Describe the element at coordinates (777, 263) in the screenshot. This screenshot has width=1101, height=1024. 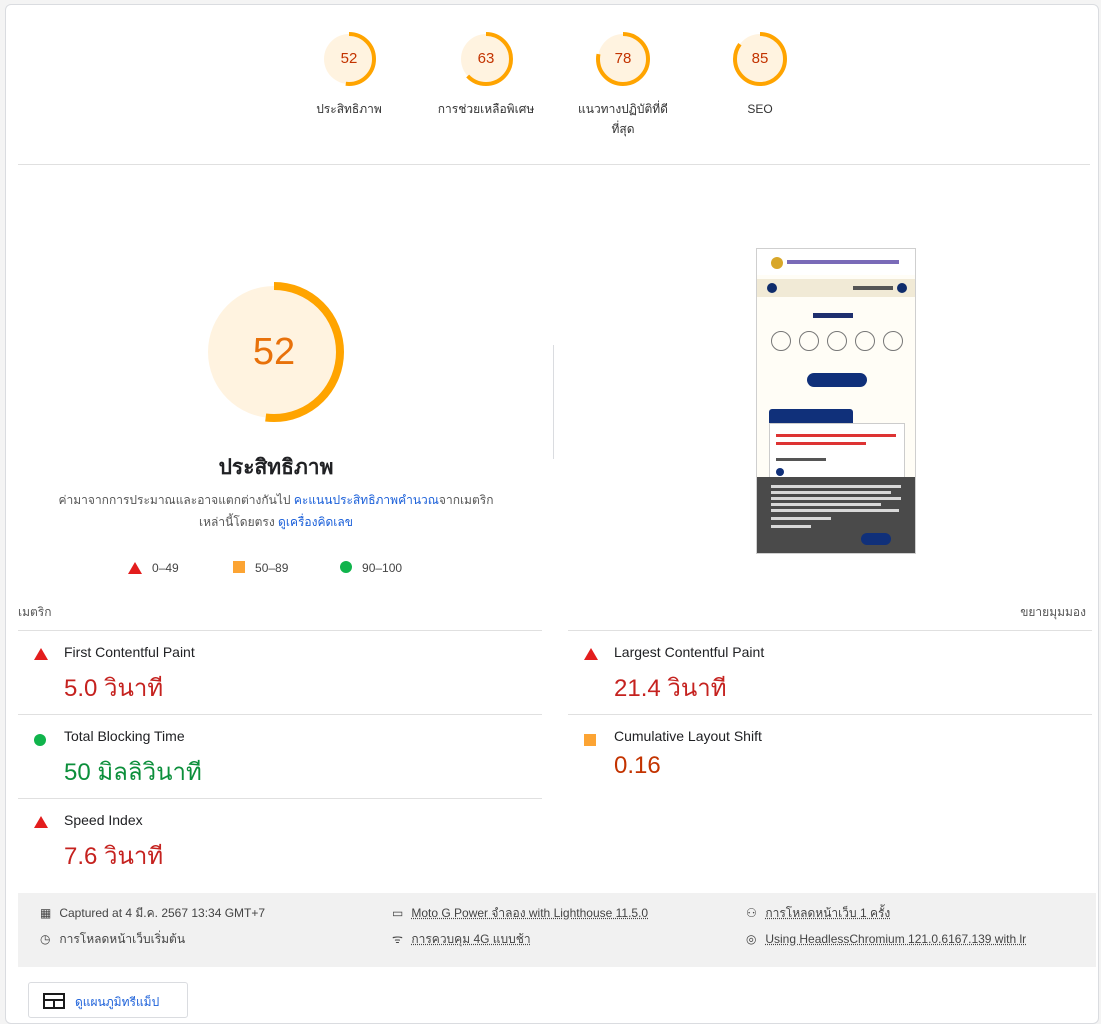
I see `logo-icon` at that location.